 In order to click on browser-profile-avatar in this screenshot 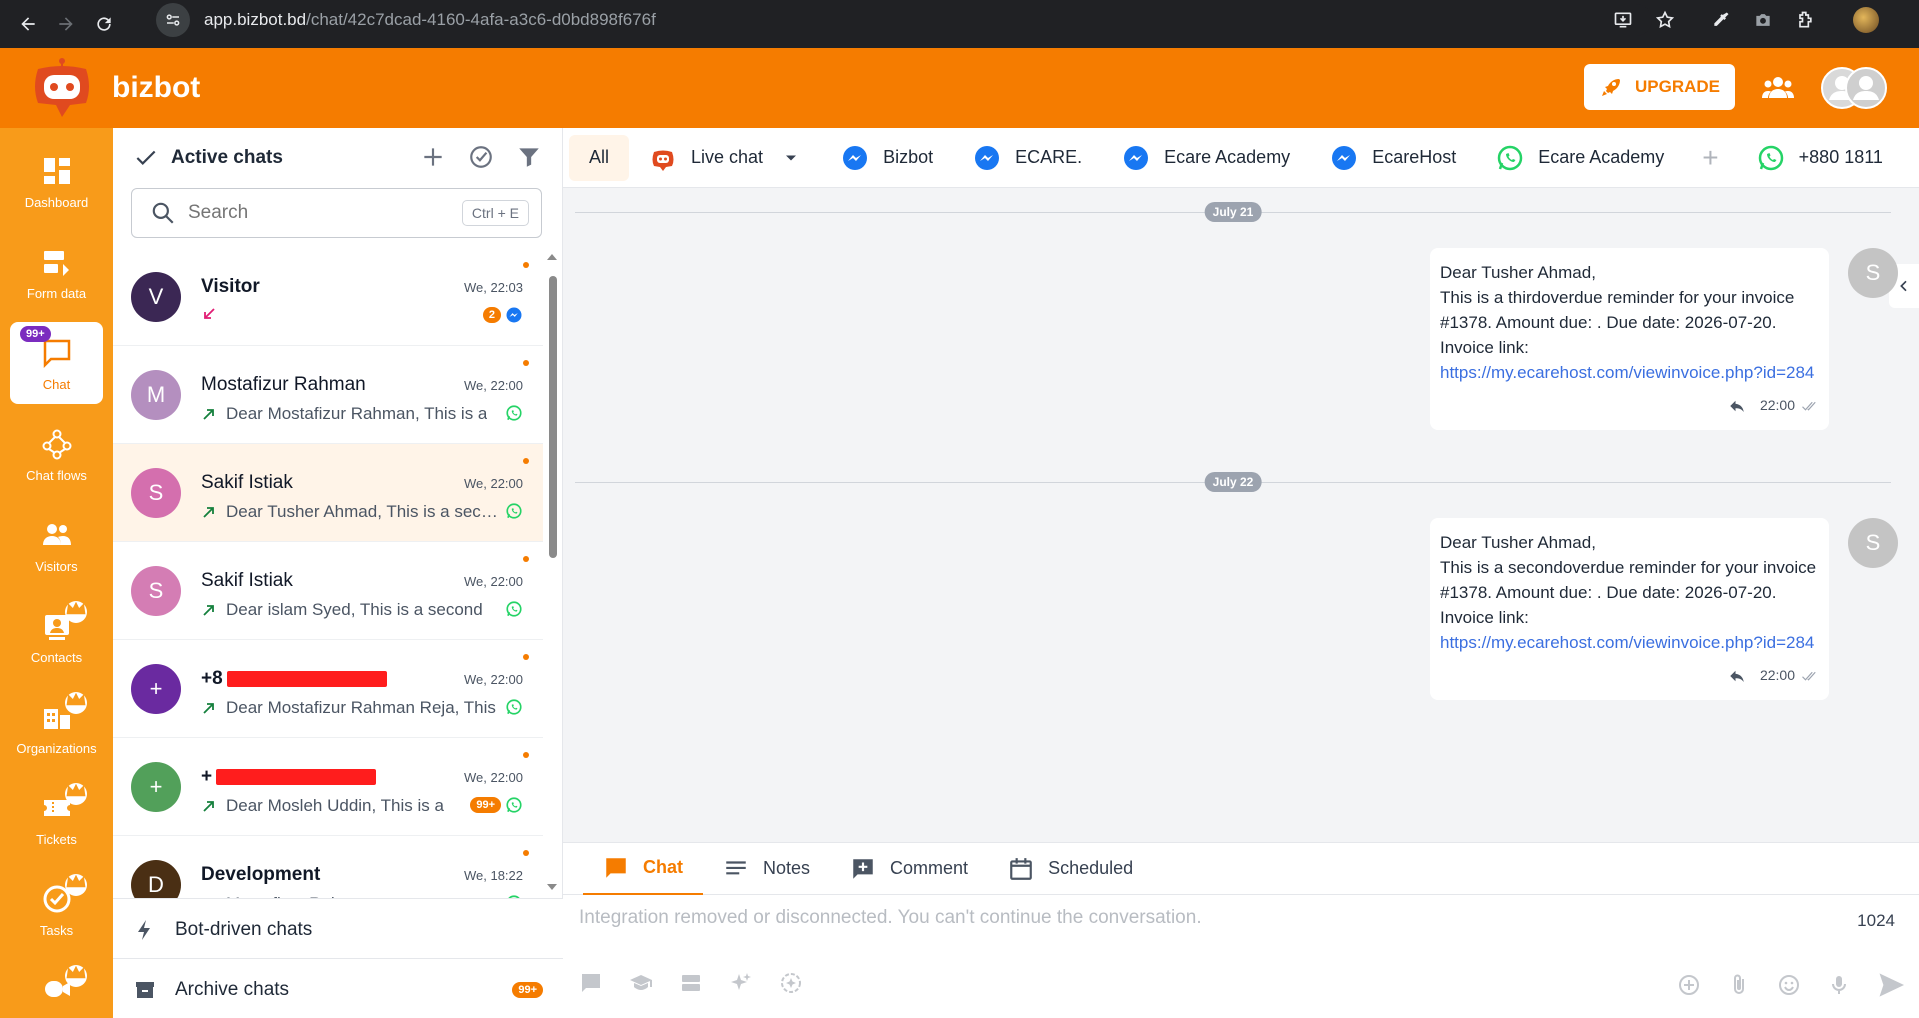, I will do `click(1866, 20)`.